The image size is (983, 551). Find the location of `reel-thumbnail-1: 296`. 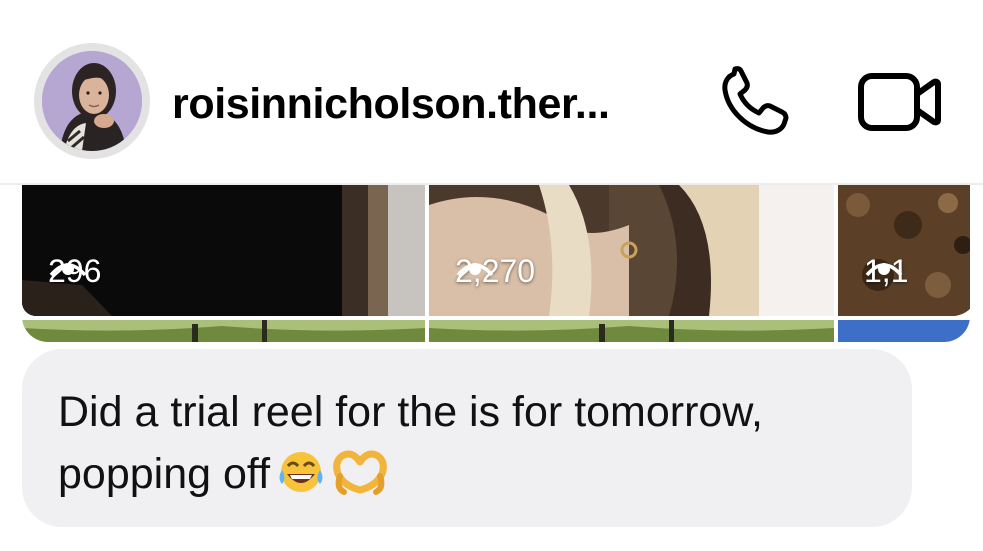

reel-thumbnail-1: 296 is located at coordinates (223, 250).